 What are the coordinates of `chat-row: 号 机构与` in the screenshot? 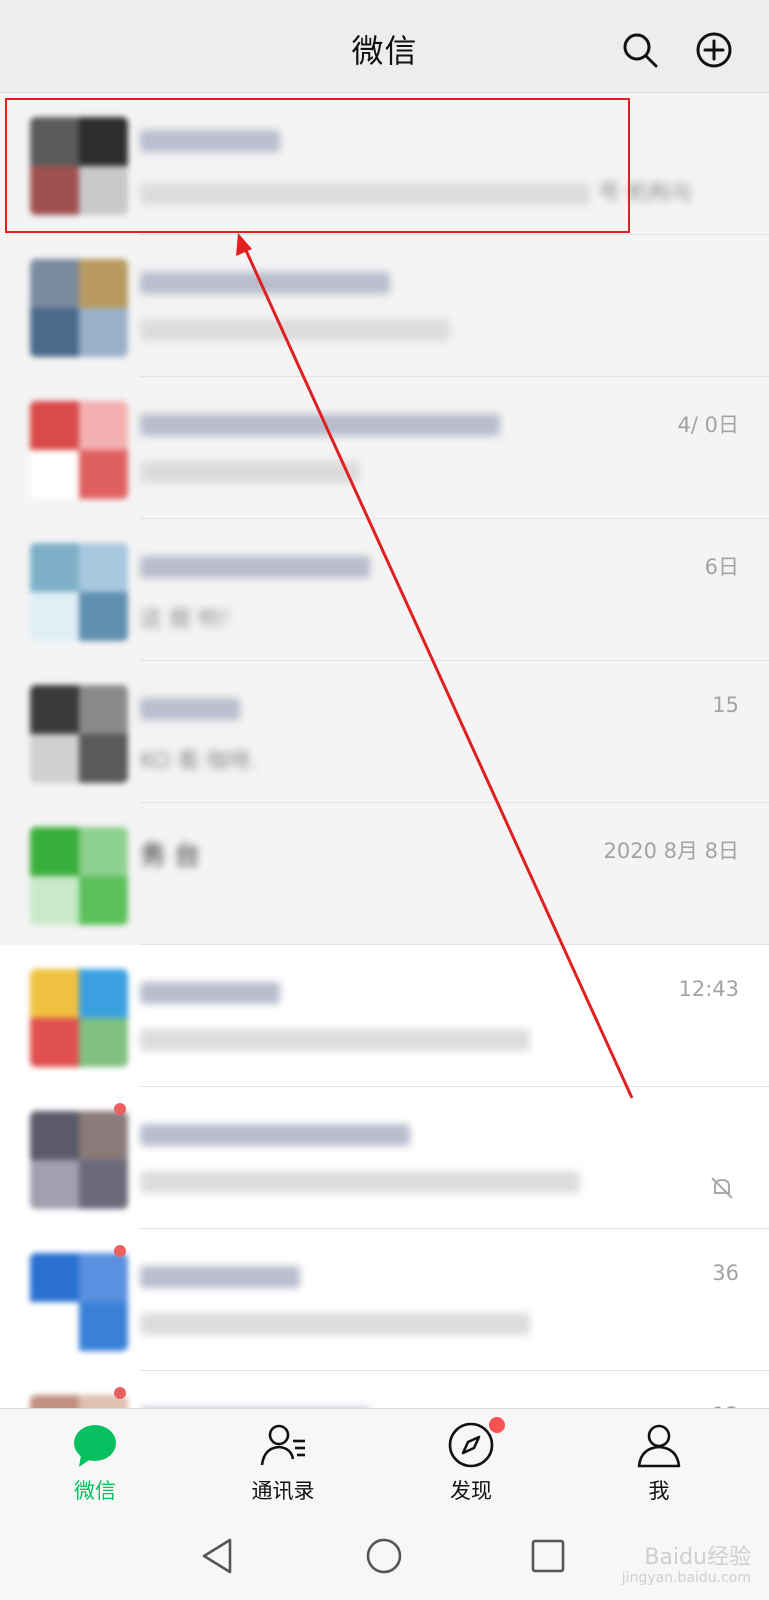 It's located at (384, 164).